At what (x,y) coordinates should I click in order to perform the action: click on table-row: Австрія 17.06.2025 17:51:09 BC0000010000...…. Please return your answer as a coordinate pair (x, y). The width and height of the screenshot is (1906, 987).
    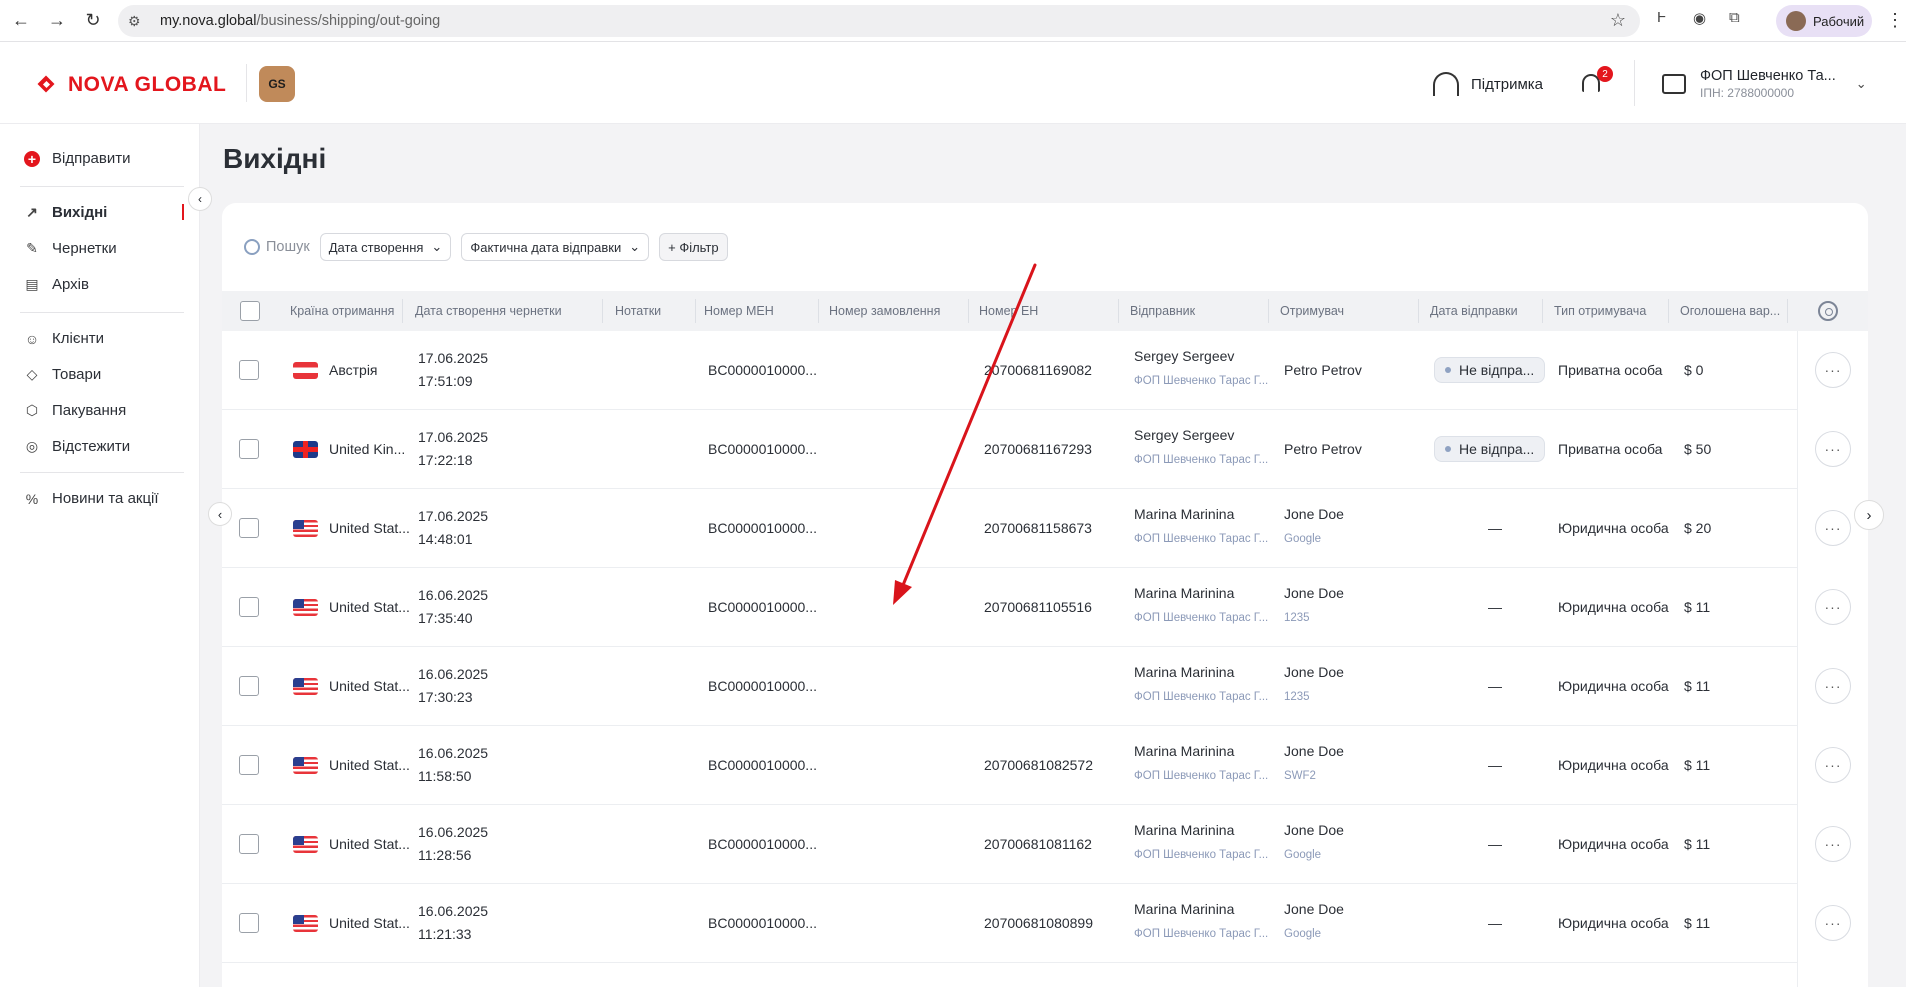
    Looking at the image, I should click on (1009, 370).